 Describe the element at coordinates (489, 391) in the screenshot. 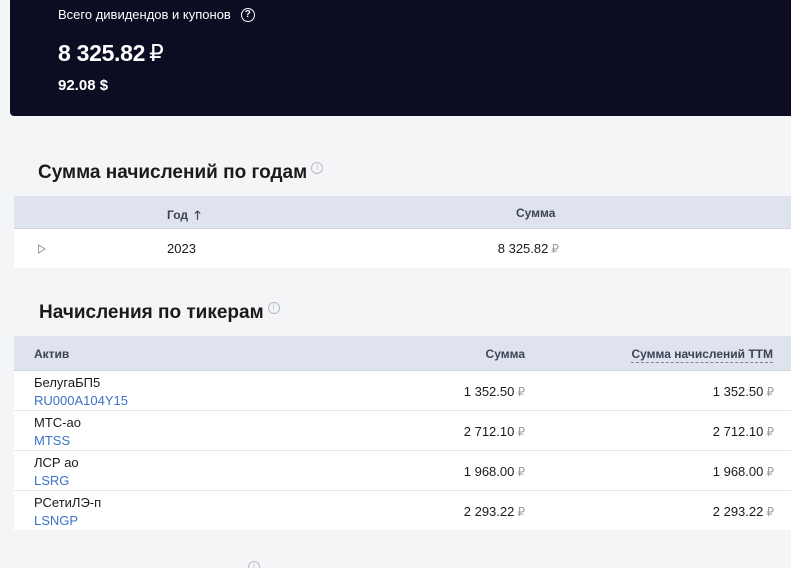

I see `sum-value: 1 352.50` at that location.